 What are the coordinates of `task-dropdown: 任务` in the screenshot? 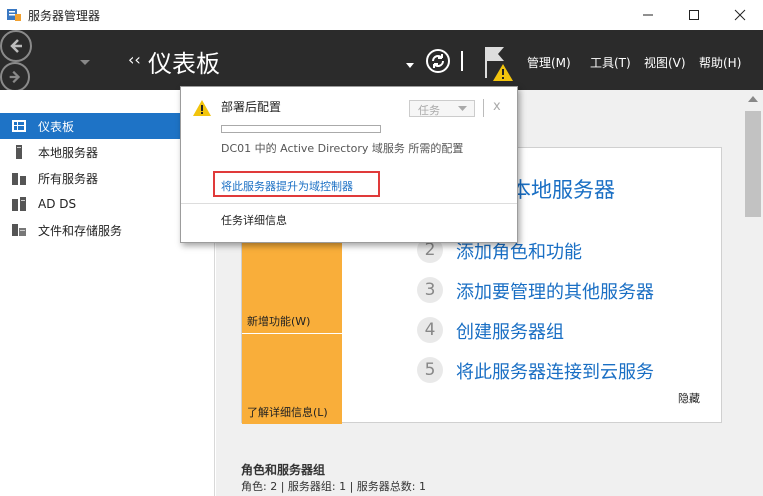 It's located at (442, 108).